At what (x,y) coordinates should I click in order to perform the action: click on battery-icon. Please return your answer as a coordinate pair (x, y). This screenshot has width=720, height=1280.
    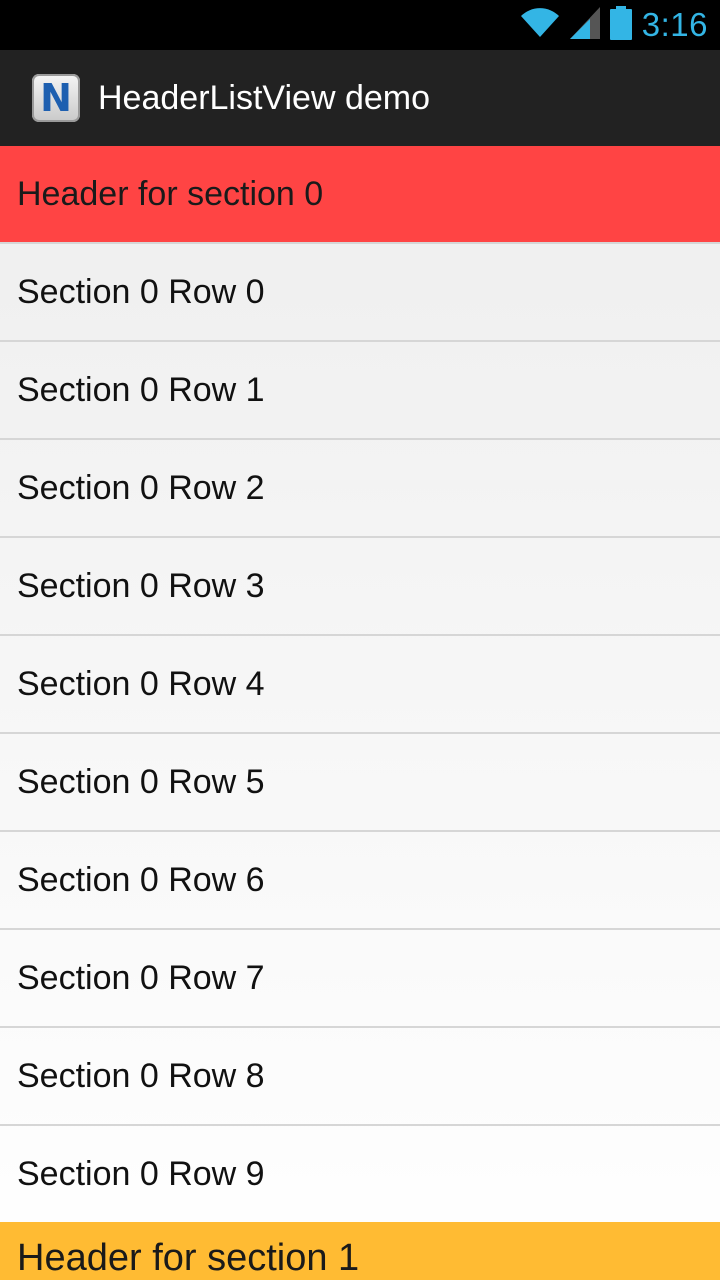
    Looking at the image, I should click on (620, 25).